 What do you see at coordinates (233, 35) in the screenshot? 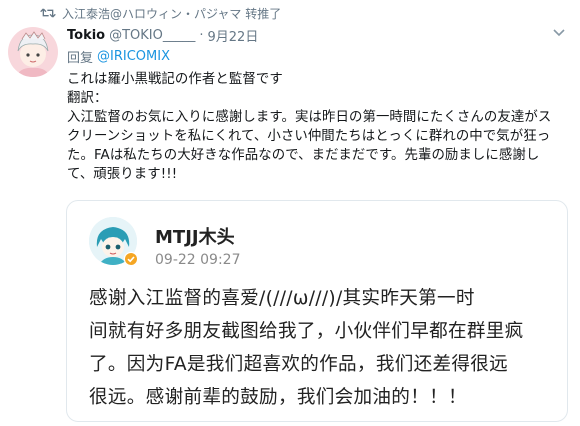
I see `tweet-date: 9月22日` at bounding box center [233, 35].